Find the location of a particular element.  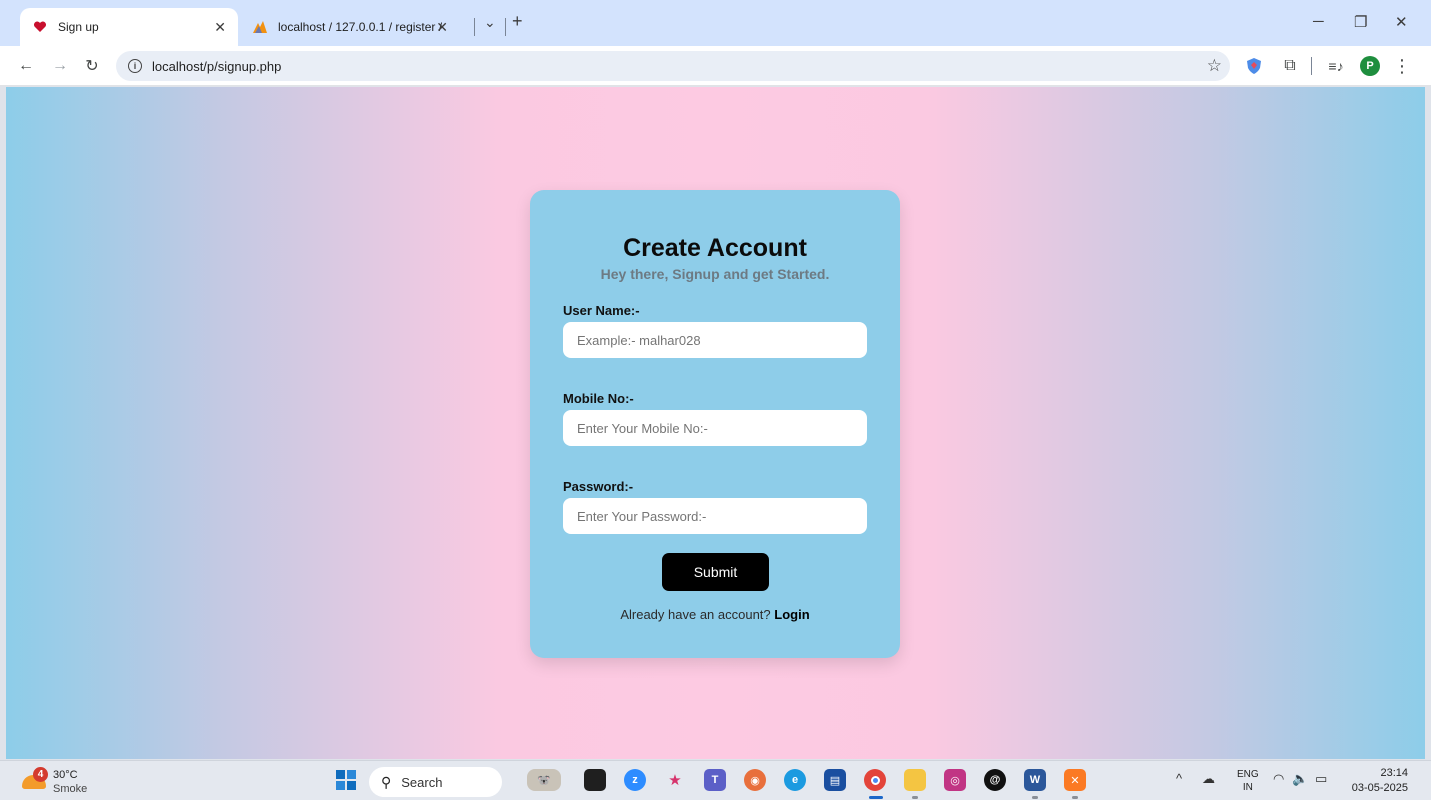

profile-initial: P is located at coordinates (1370, 66).